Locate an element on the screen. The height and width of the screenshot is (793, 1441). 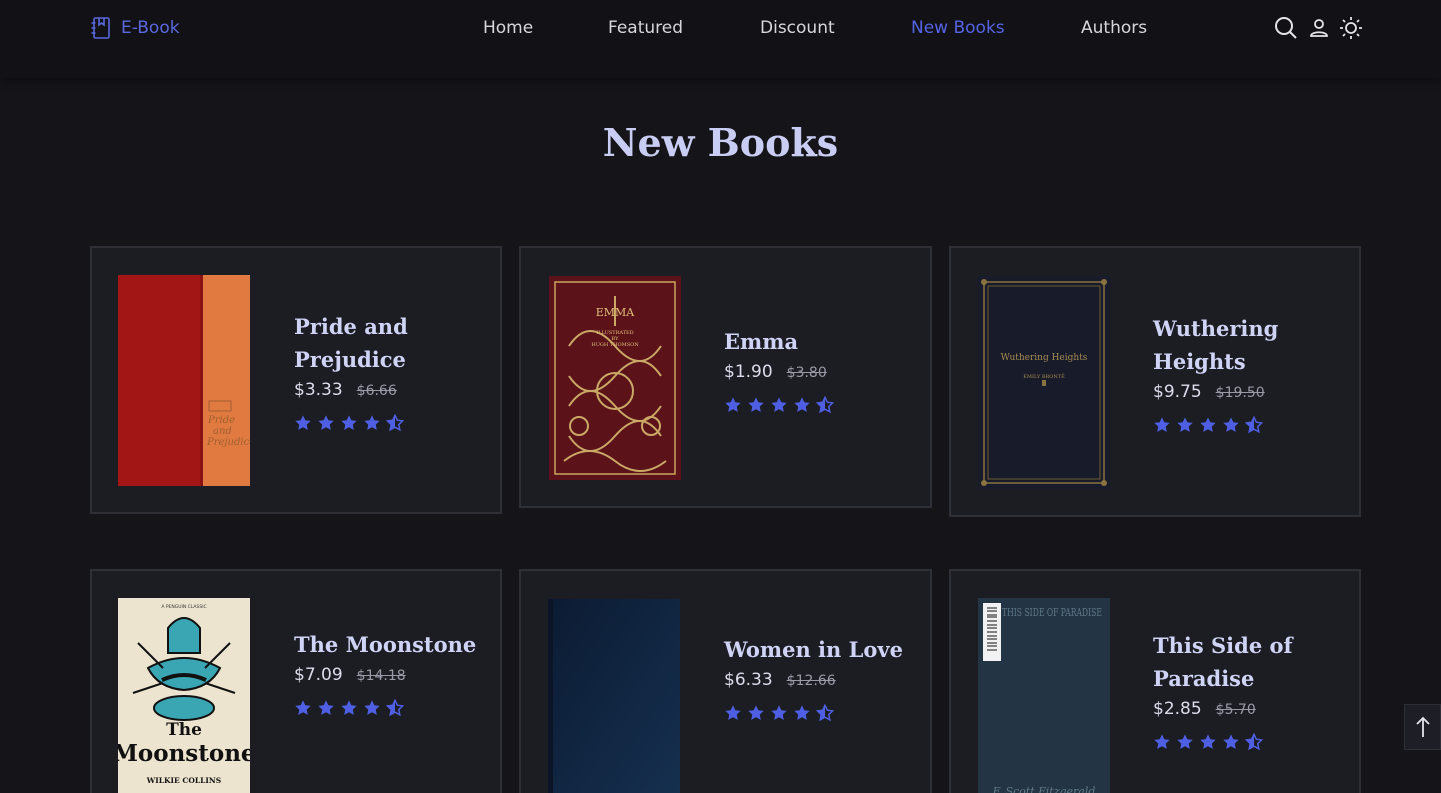
book-info: Emma $1.90 $3.80 is located at coordinates (819, 369).